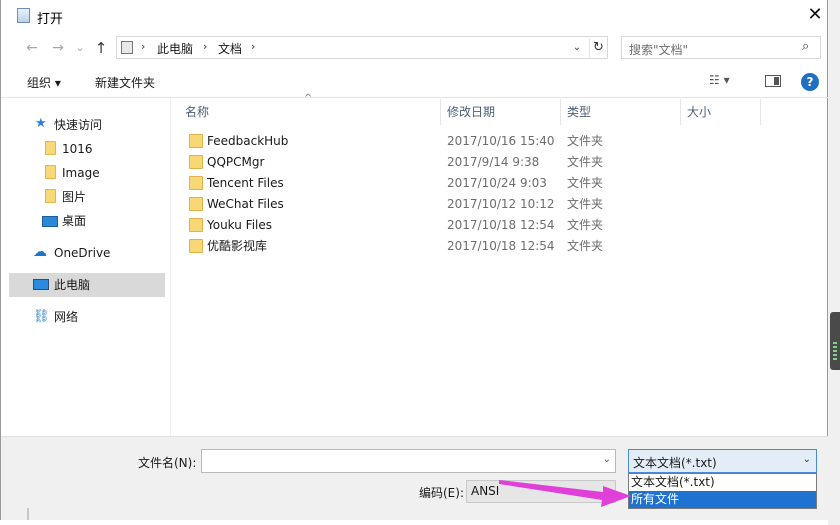  I want to click on filename-label: 文件名(N):, so click(167, 463).